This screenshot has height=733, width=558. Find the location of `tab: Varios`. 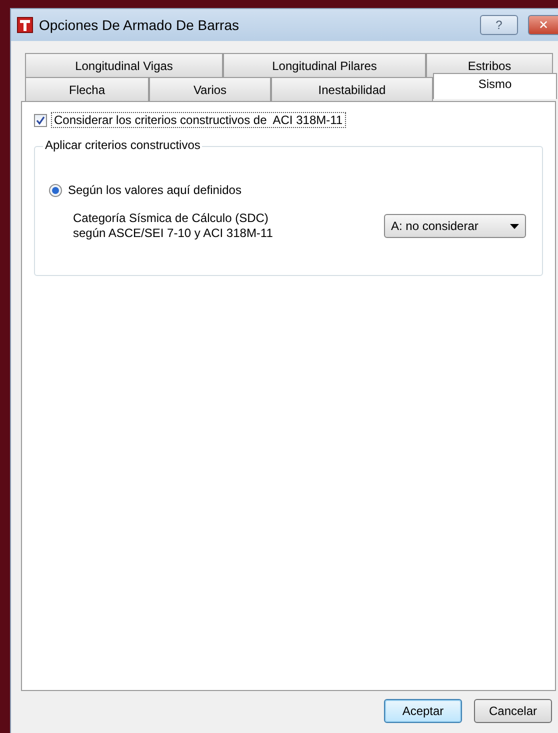

tab: Varios is located at coordinates (210, 89).